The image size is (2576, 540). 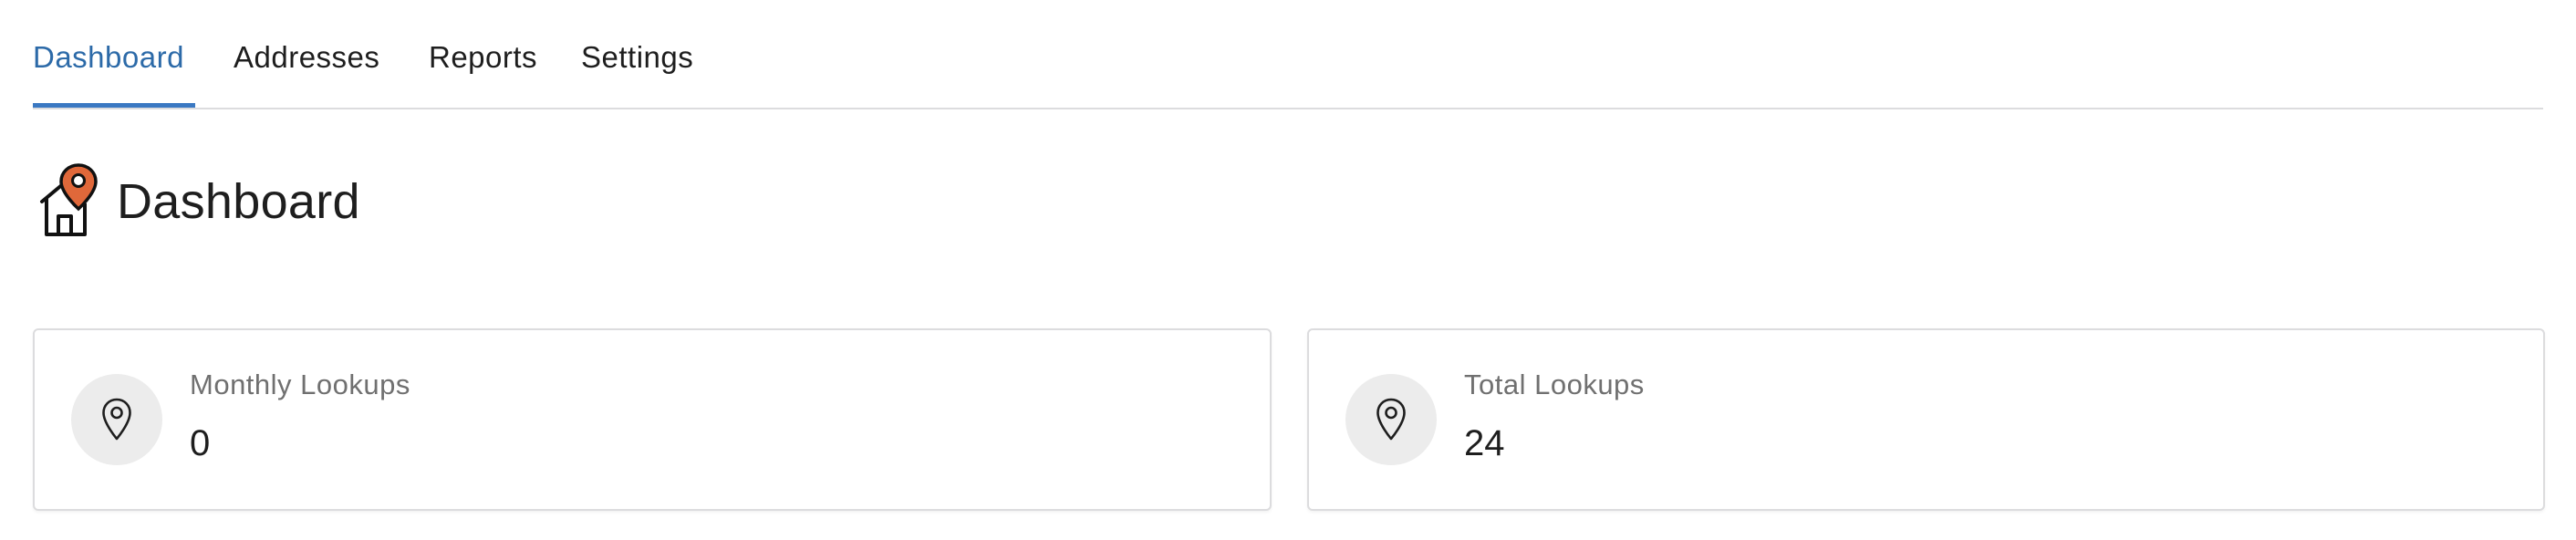 I want to click on stat-value: 24, so click(x=1484, y=443).